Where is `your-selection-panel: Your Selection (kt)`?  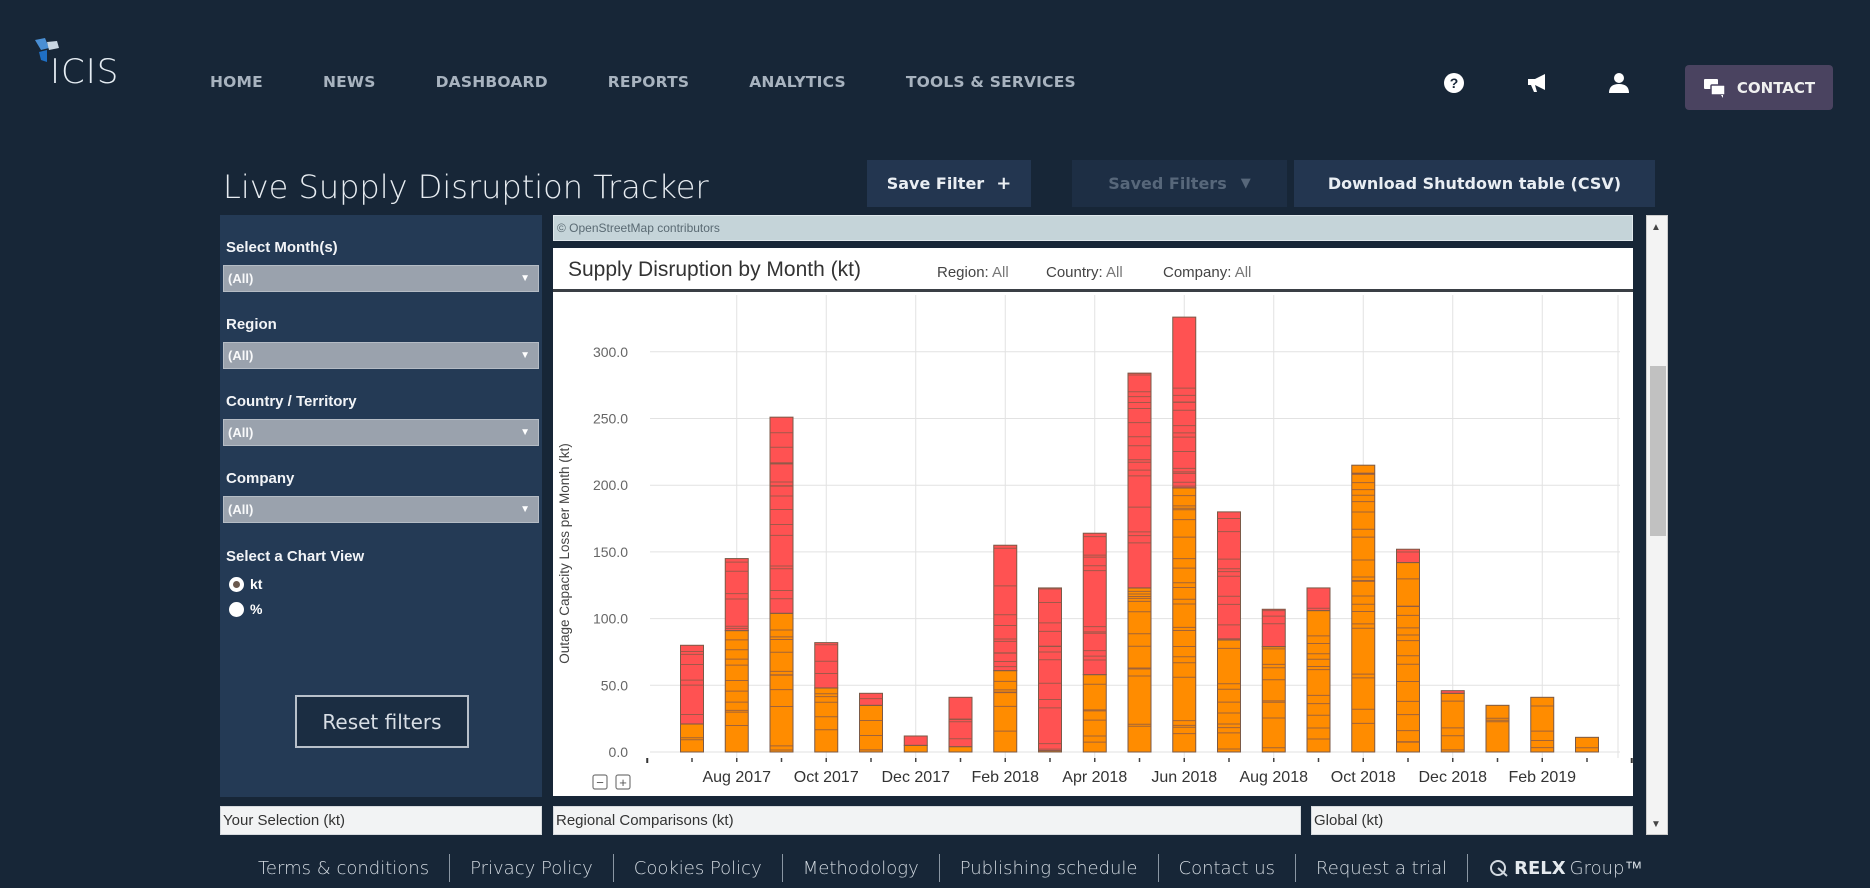 your-selection-panel: Your Selection (kt) is located at coordinates (381, 820).